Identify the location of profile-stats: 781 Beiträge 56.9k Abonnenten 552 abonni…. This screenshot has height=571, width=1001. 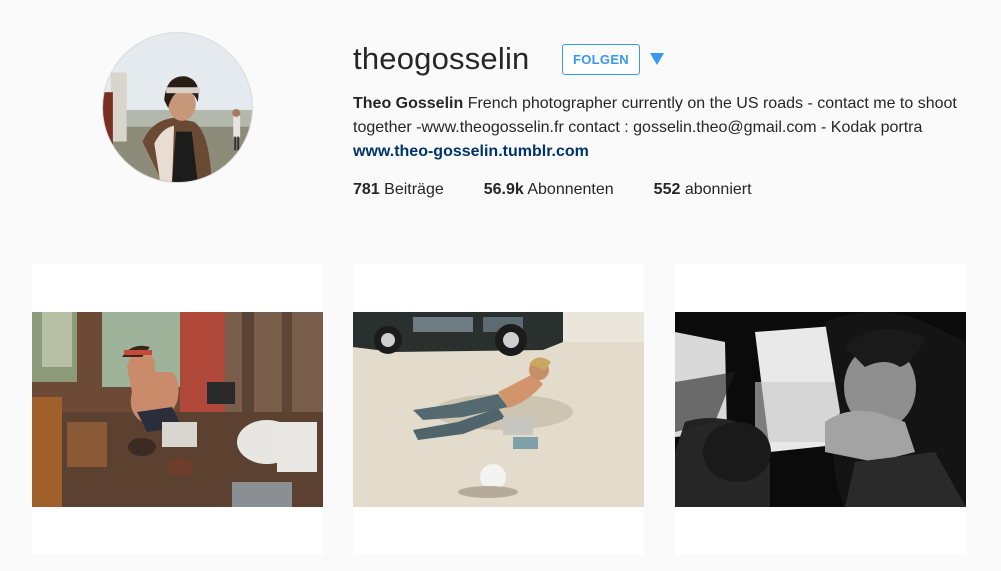
(572, 190).